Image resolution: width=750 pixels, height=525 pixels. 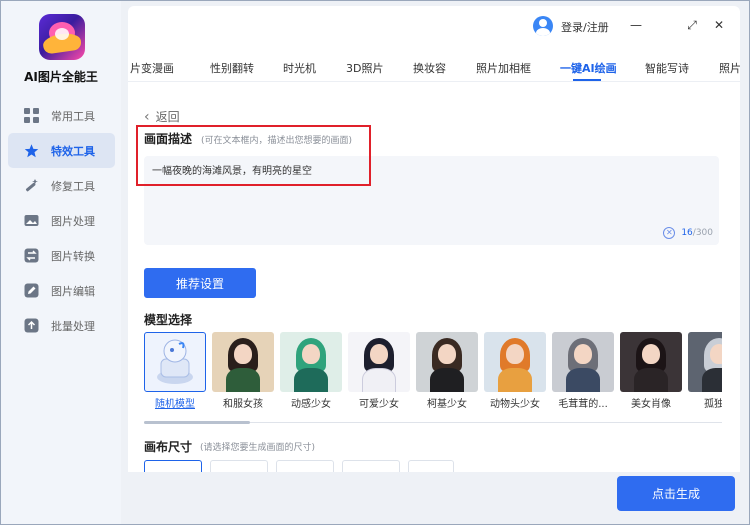 I want to click on char-counter: ✕ 16 /300, so click(x=688, y=233).